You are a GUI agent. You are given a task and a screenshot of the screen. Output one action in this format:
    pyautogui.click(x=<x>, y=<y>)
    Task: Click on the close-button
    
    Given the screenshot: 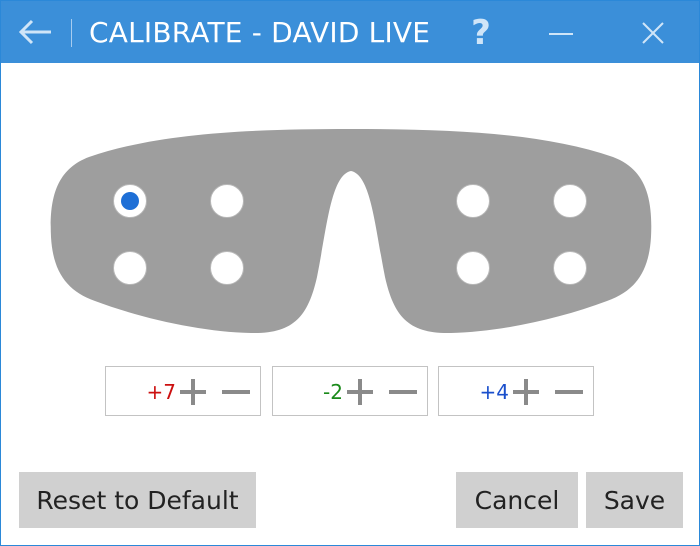 What is the action you would take?
    pyautogui.click(x=653, y=33)
    